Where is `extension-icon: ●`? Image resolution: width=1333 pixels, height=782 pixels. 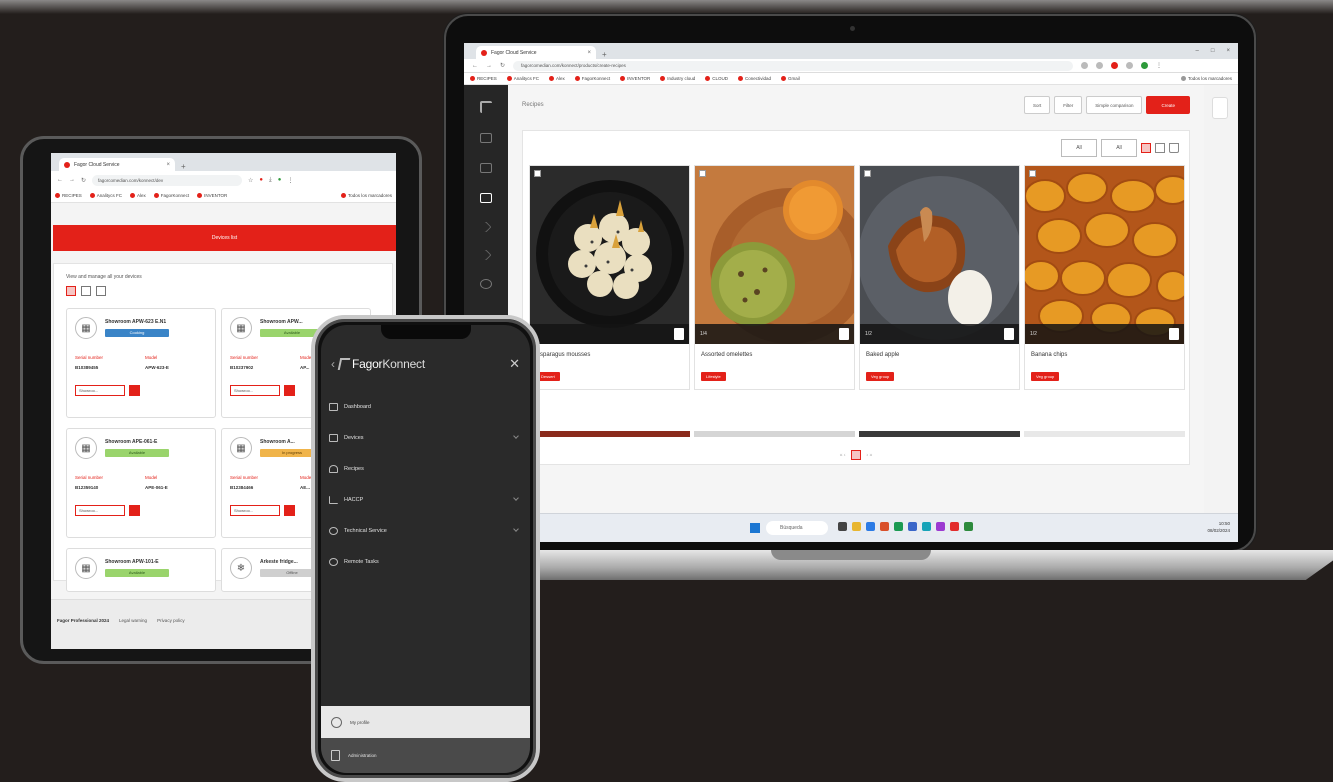 extension-icon: ● is located at coordinates (261, 180).